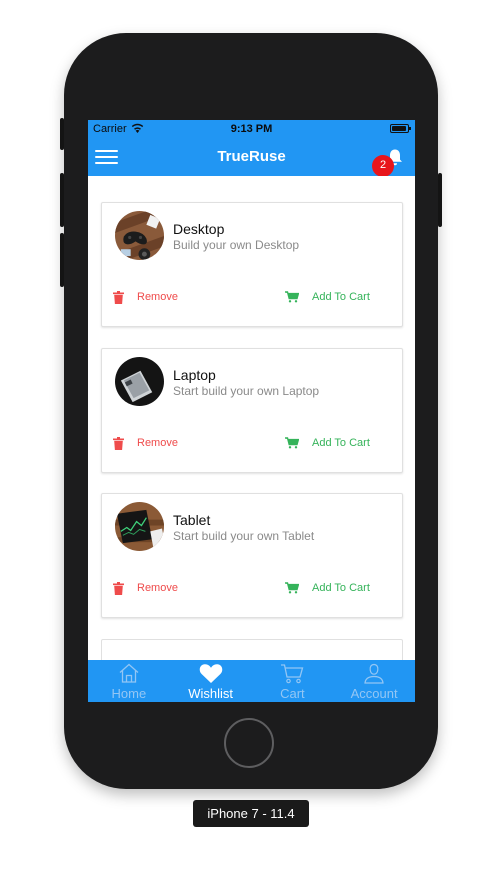 The image size is (502, 870). I want to click on tab-cart-label: Cart, so click(292, 693).